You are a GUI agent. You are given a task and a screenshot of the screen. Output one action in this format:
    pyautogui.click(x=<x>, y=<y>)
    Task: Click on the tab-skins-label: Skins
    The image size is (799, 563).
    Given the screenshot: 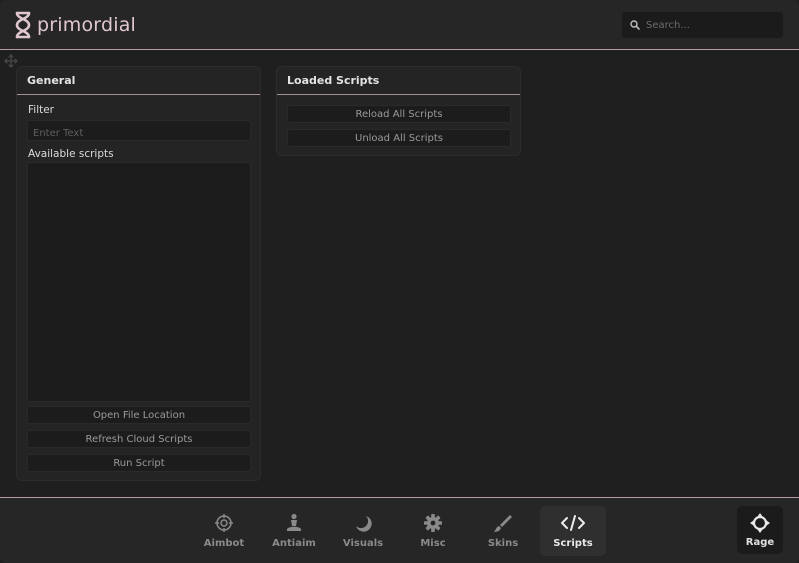 What is the action you would take?
    pyautogui.click(x=503, y=543)
    